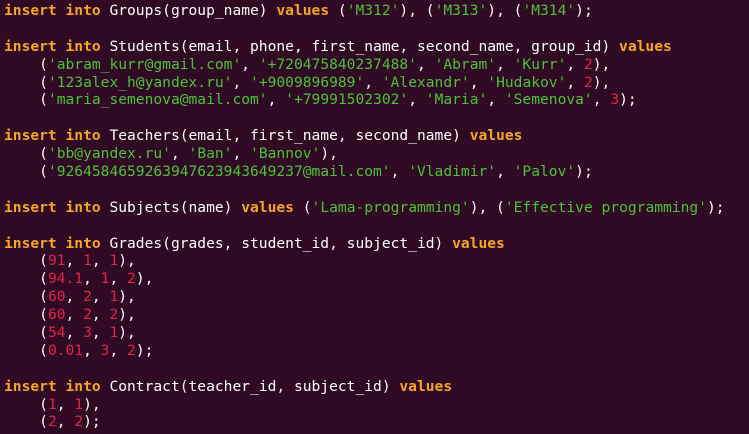 This screenshot has height=434, width=749. Describe the element at coordinates (188, 10) in the screenshot. I see `plain-text: Groups(group_name)` at that location.